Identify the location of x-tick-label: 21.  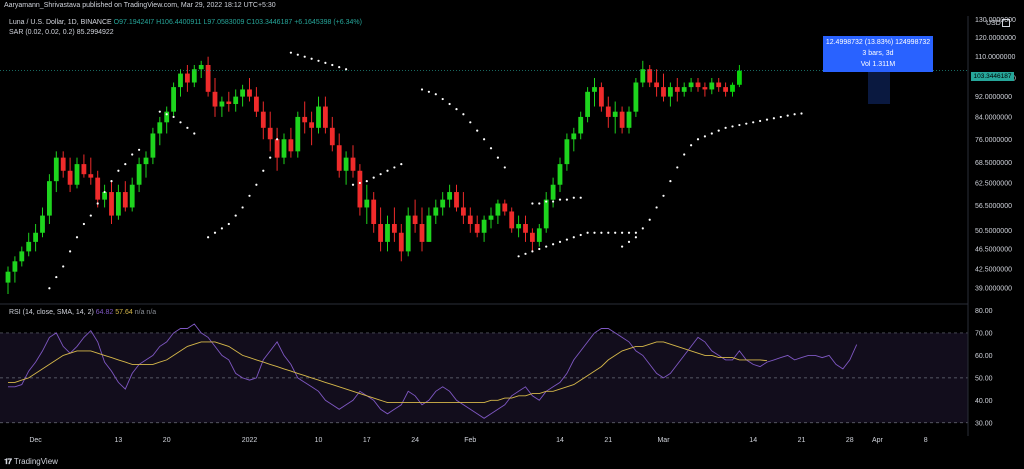
(608, 440).